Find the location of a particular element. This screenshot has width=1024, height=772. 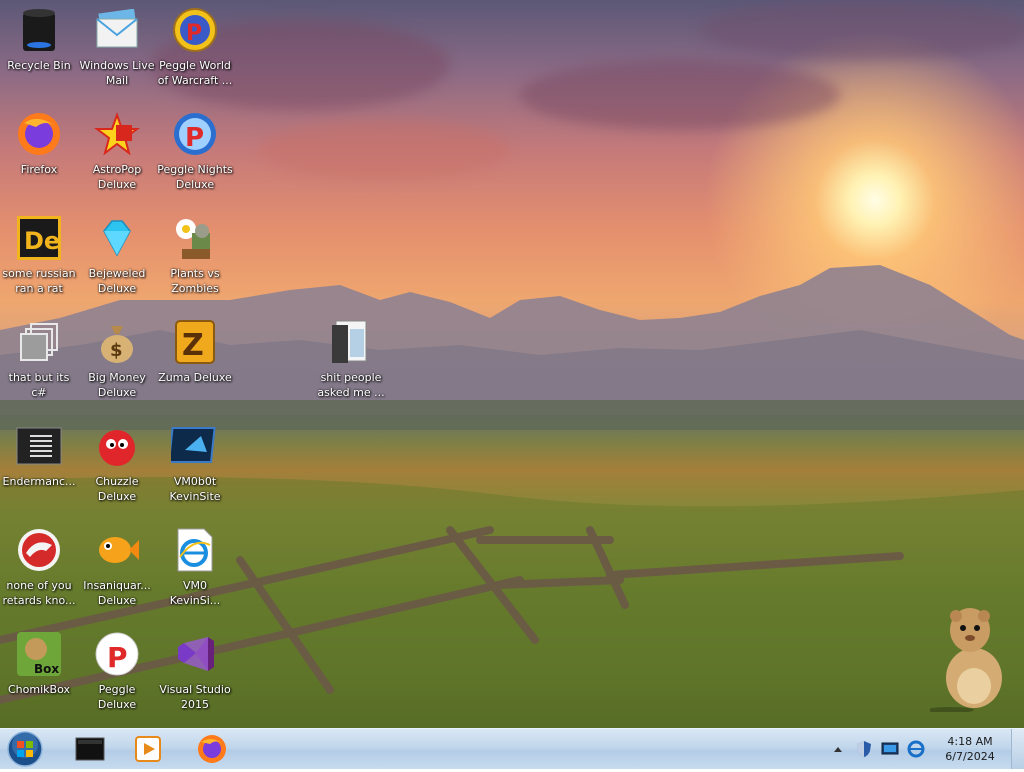

icon-label: that but its c# is located at coordinates (39, 385).